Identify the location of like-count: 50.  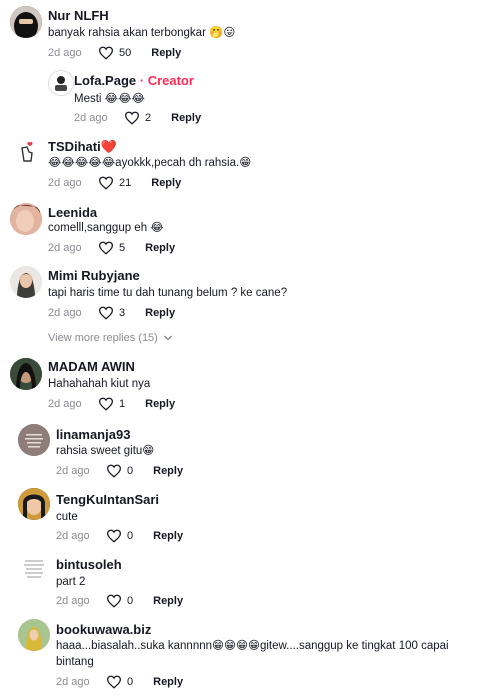
(125, 53).